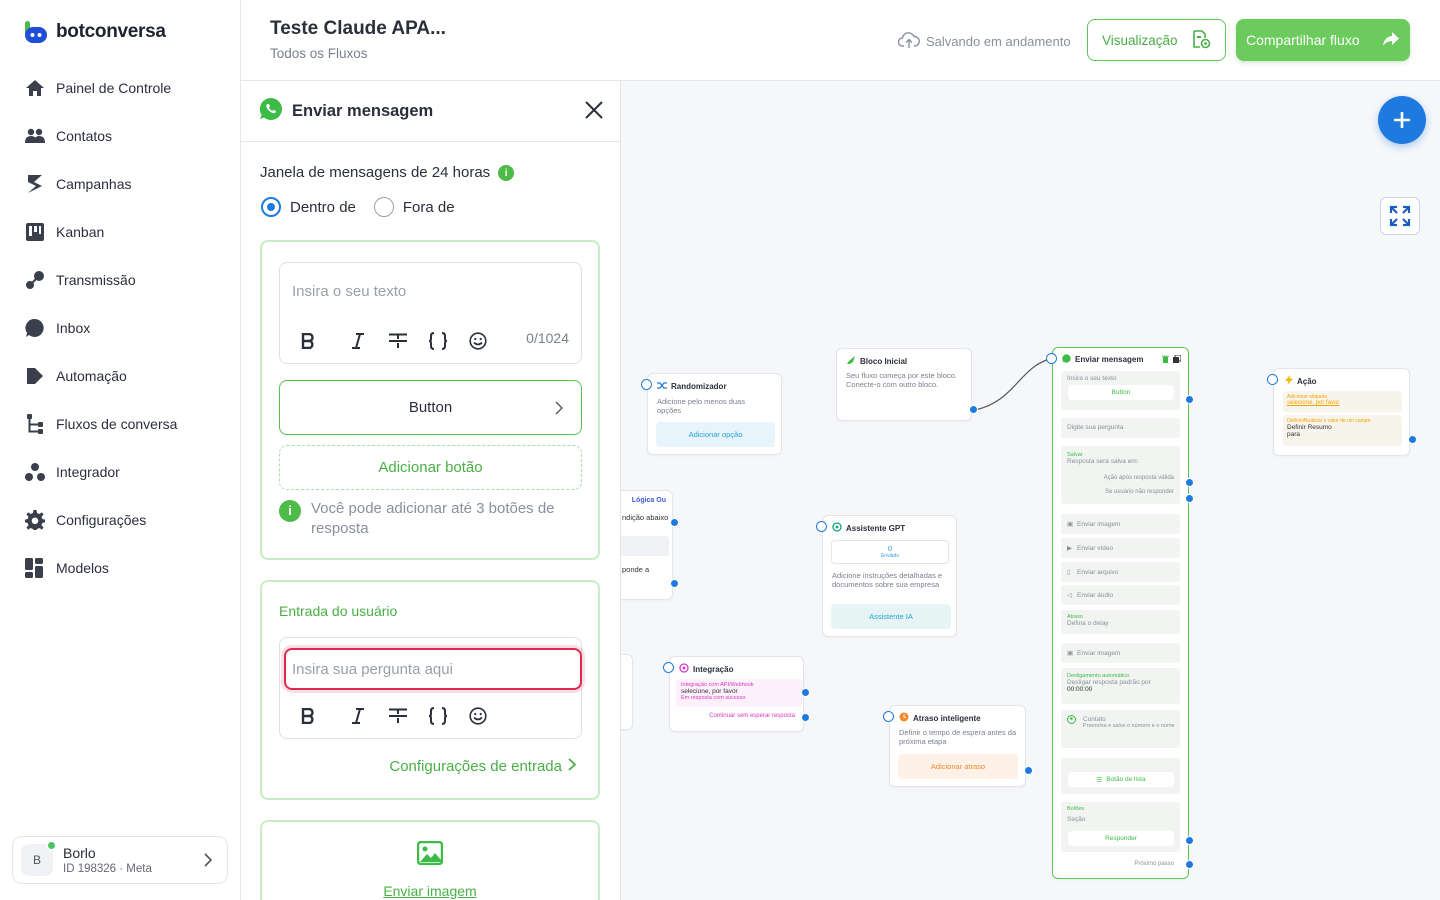 This screenshot has height=900, width=1440. I want to click on sidebar-item-modelos: Modelos, so click(100, 568).